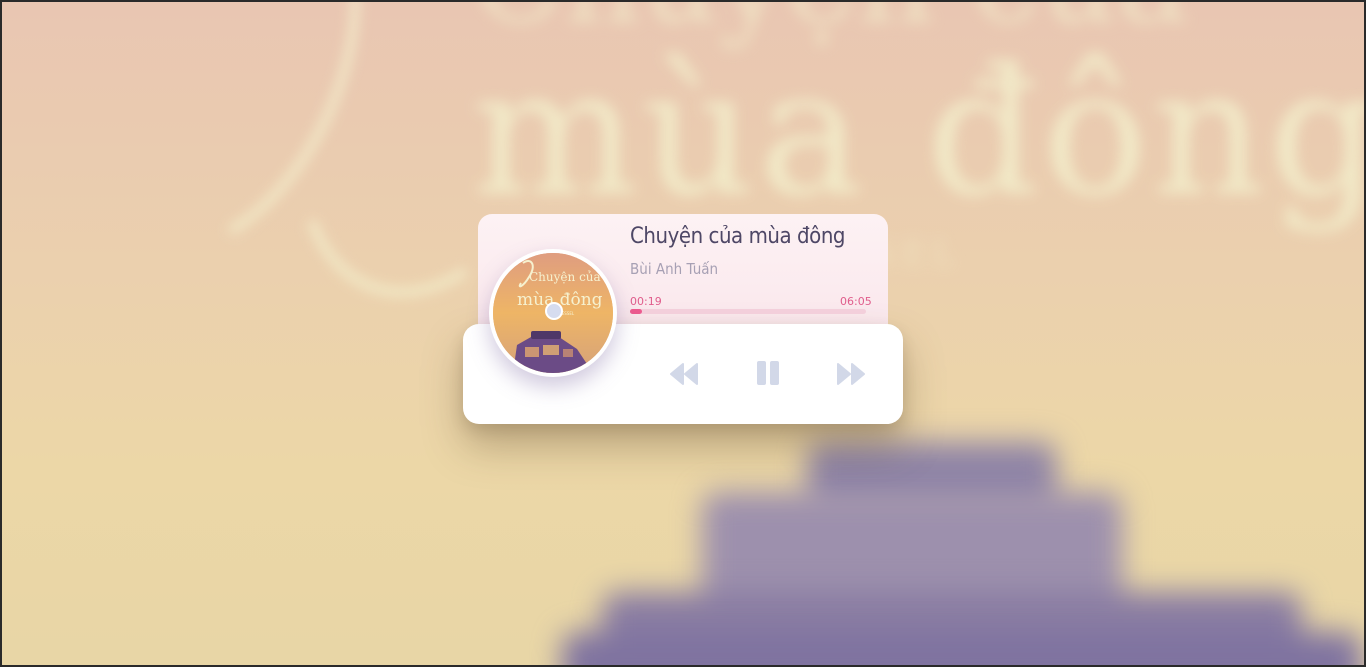 The height and width of the screenshot is (667, 1366). I want to click on album-art-disc: Chuyện của mùa đông VESSEL, so click(553, 313).